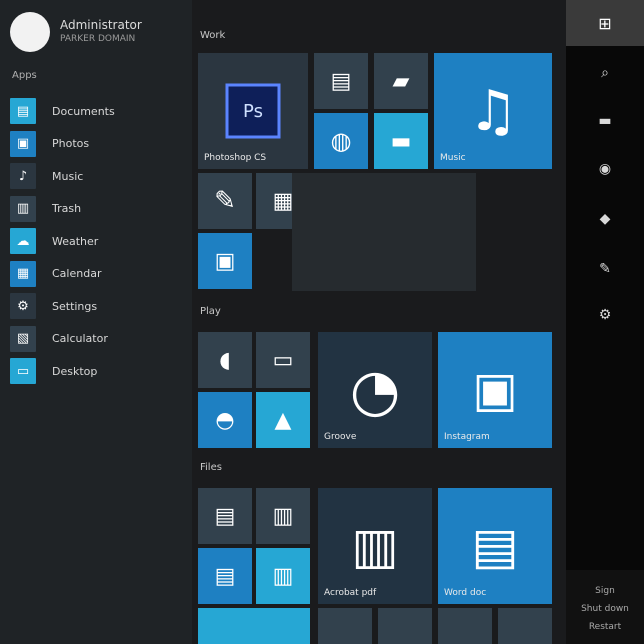 The height and width of the screenshot is (644, 644). I want to click on tile-instagram: ▣ Instagram, so click(495, 390).